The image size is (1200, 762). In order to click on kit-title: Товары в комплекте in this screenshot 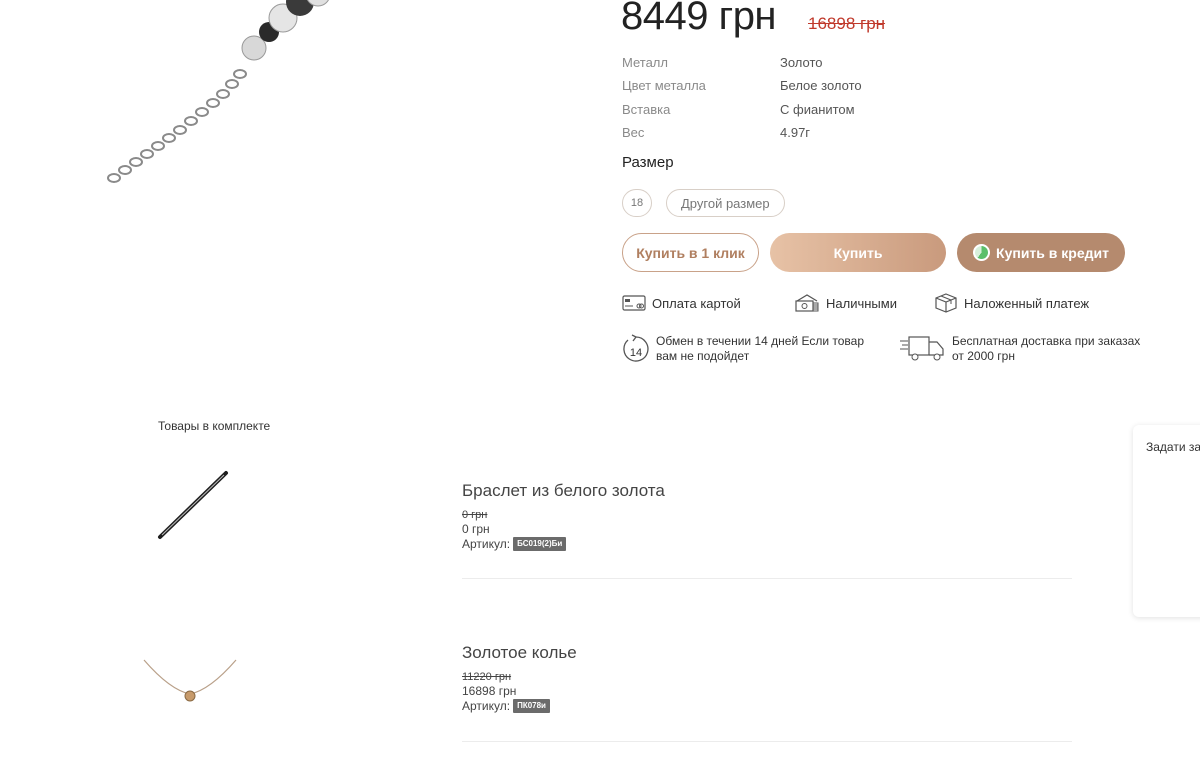, I will do `click(214, 426)`.